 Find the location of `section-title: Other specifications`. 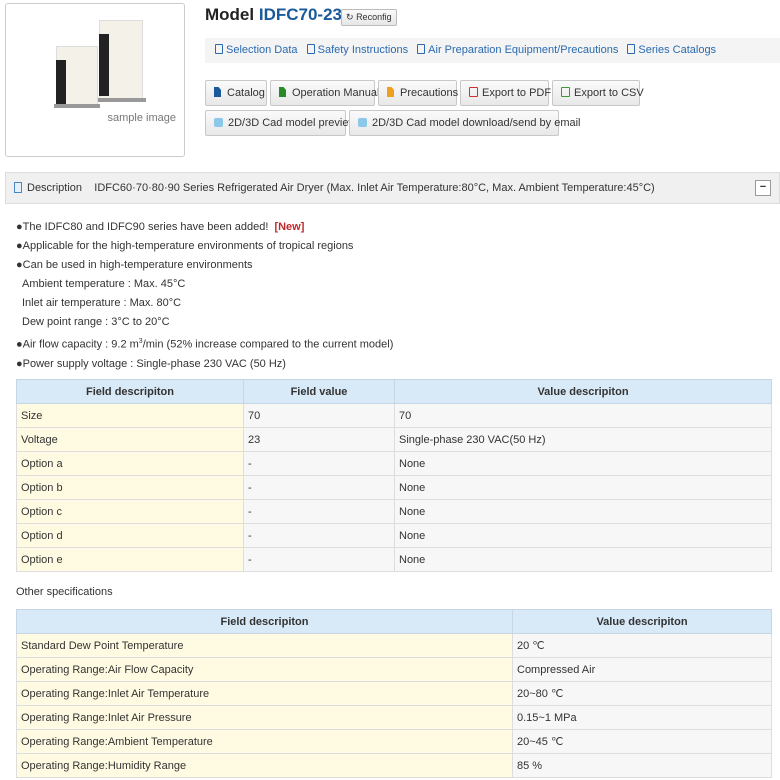

section-title: Other specifications is located at coordinates (64, 592).